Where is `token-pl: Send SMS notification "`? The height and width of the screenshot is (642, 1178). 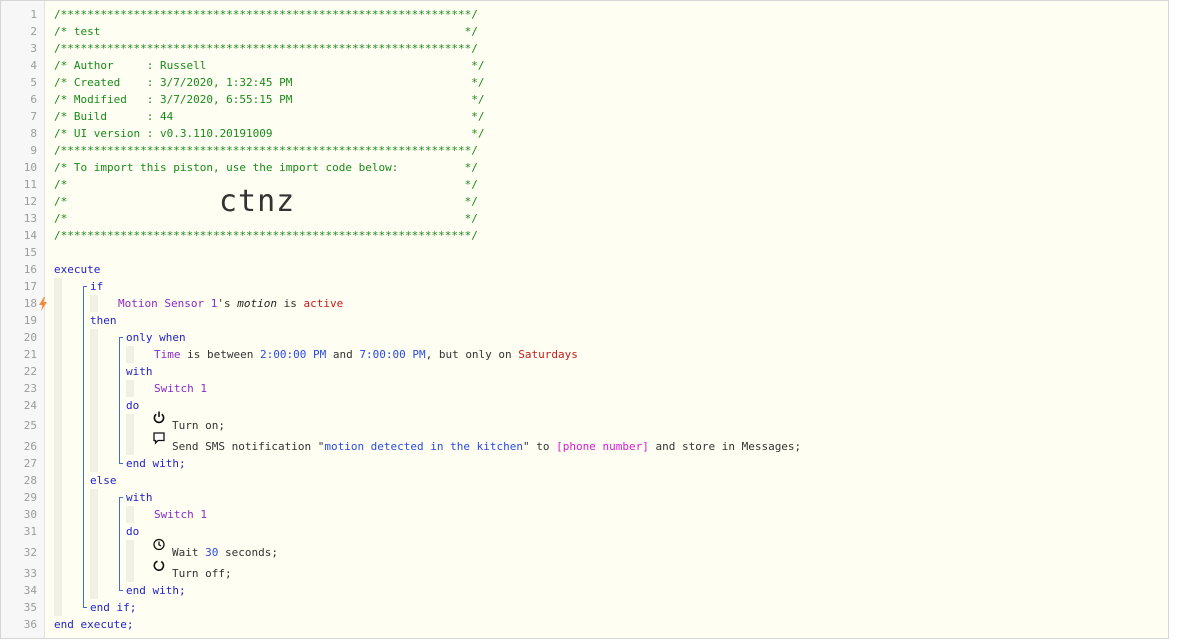 token-pl: Send SMS notification " is located at coordinates (248, 446).